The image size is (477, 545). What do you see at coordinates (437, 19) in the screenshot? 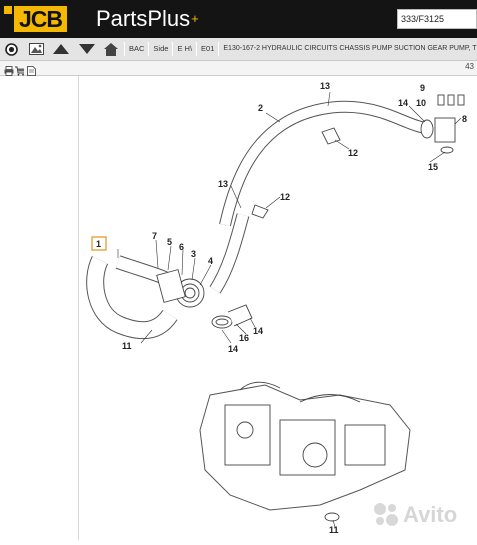
I see `search-input: 333/F3125` at bounding box center [437, 19].